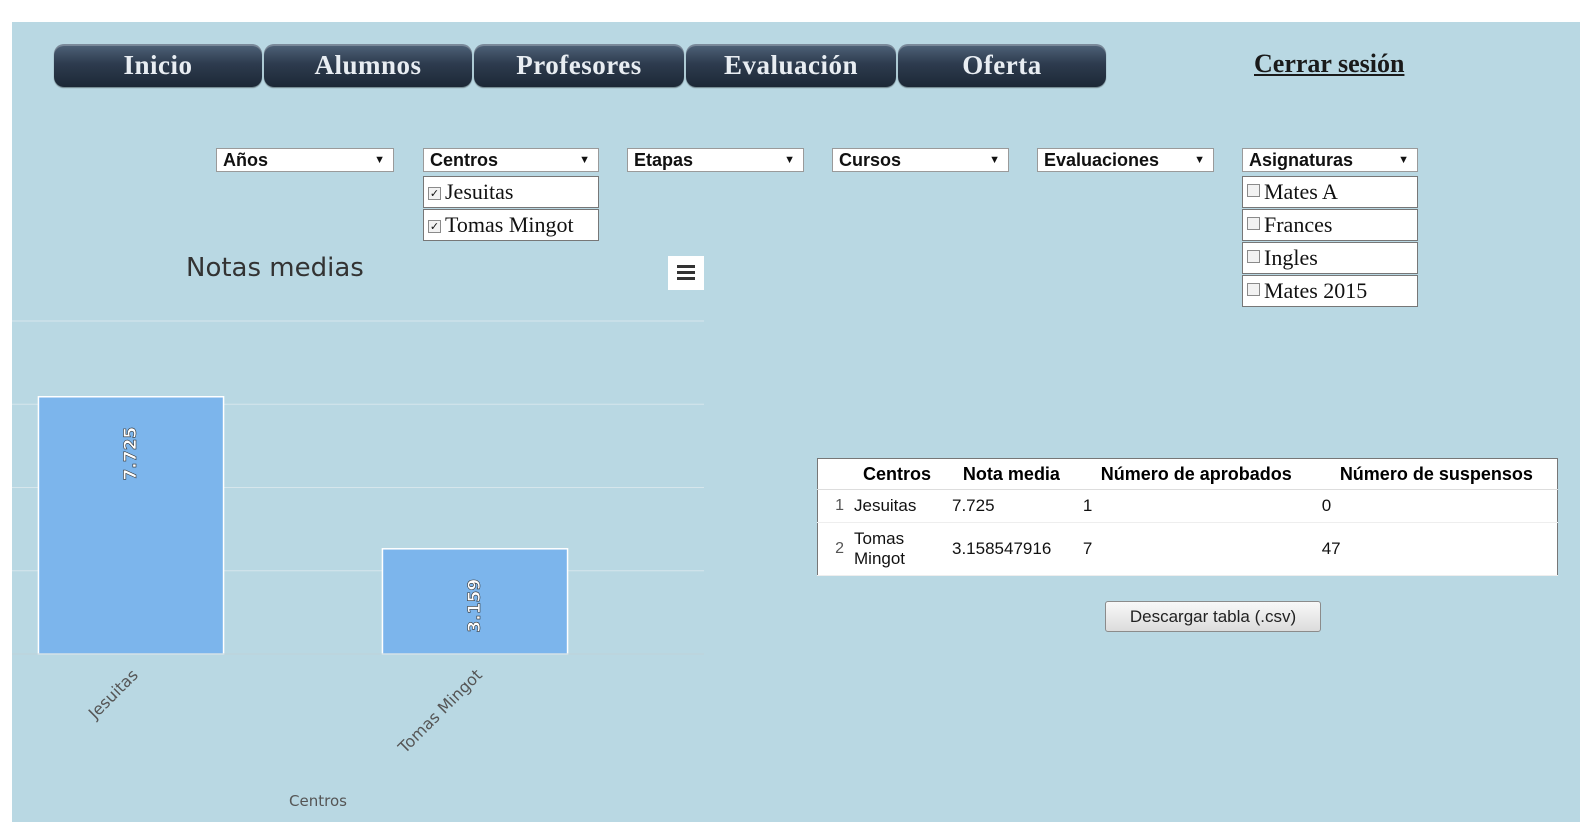 This screenshot has width=1580, height=822. I want to click on data-label: 3.159, so click(475, 606).